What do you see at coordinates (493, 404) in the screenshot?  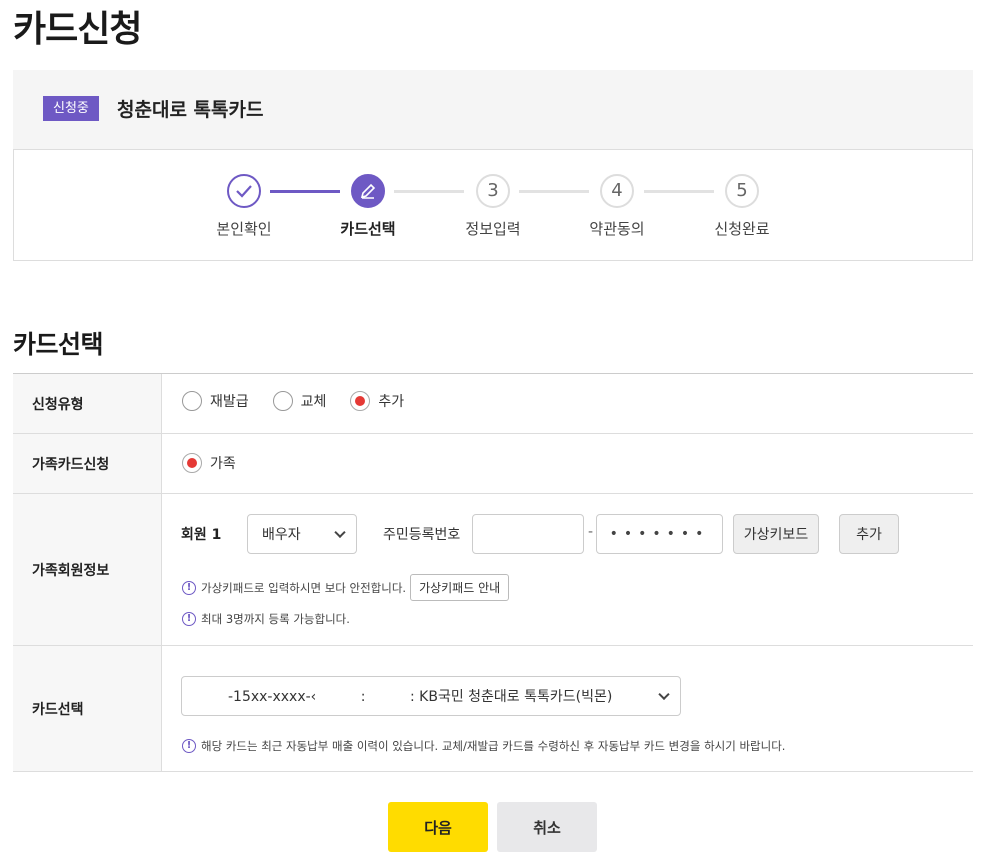 I see `apply-type-row: 신청유형 재발급 교체 추가` at bounding box center [493, 404].